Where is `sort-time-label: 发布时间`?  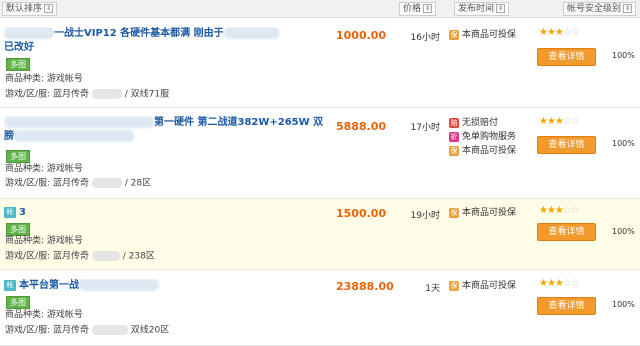 sort-time-label: 发布时间 is located at coordinates (476, 9).